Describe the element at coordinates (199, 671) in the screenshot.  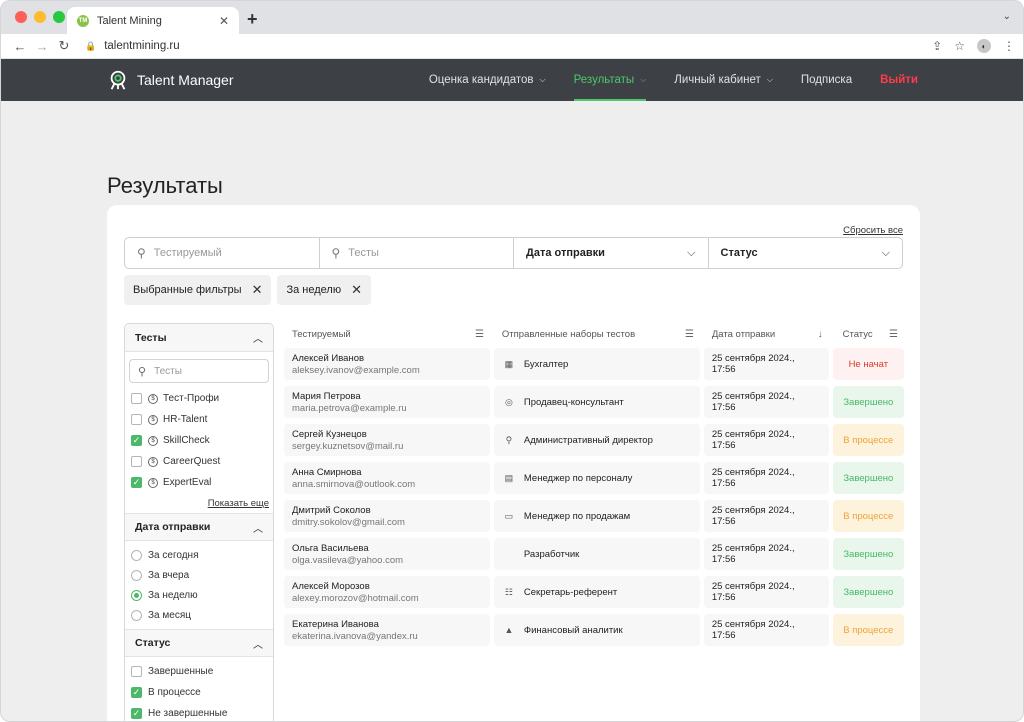
I see `status-filter-item: Завершенные` at that location.